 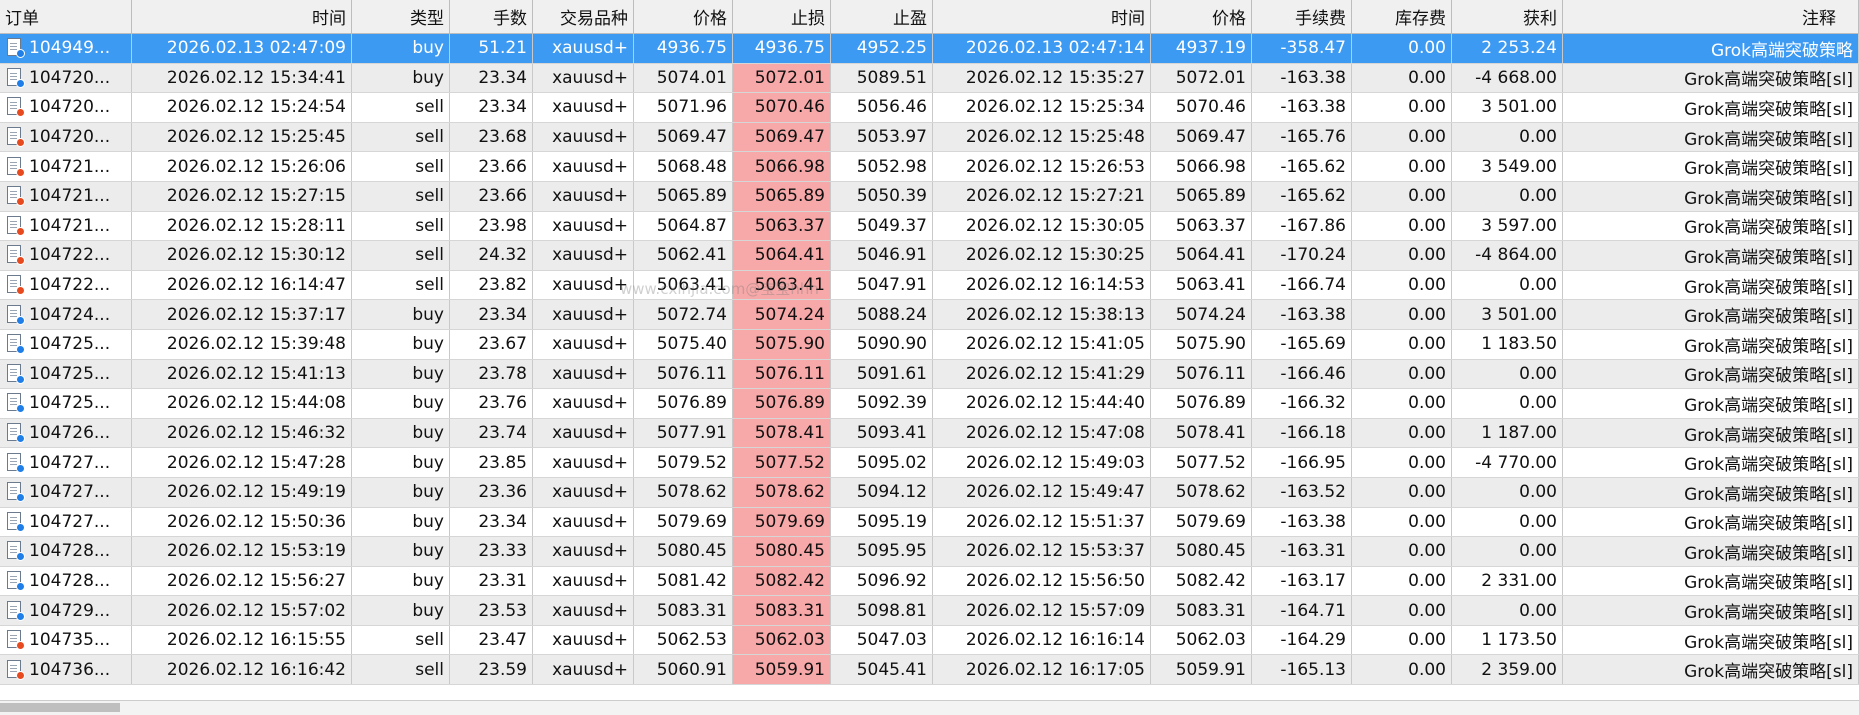 What do you see at coordinates (1519, 669) in the screenshot?
I see `profit-value: 2 359.00` at bounding box center [1519, 669].